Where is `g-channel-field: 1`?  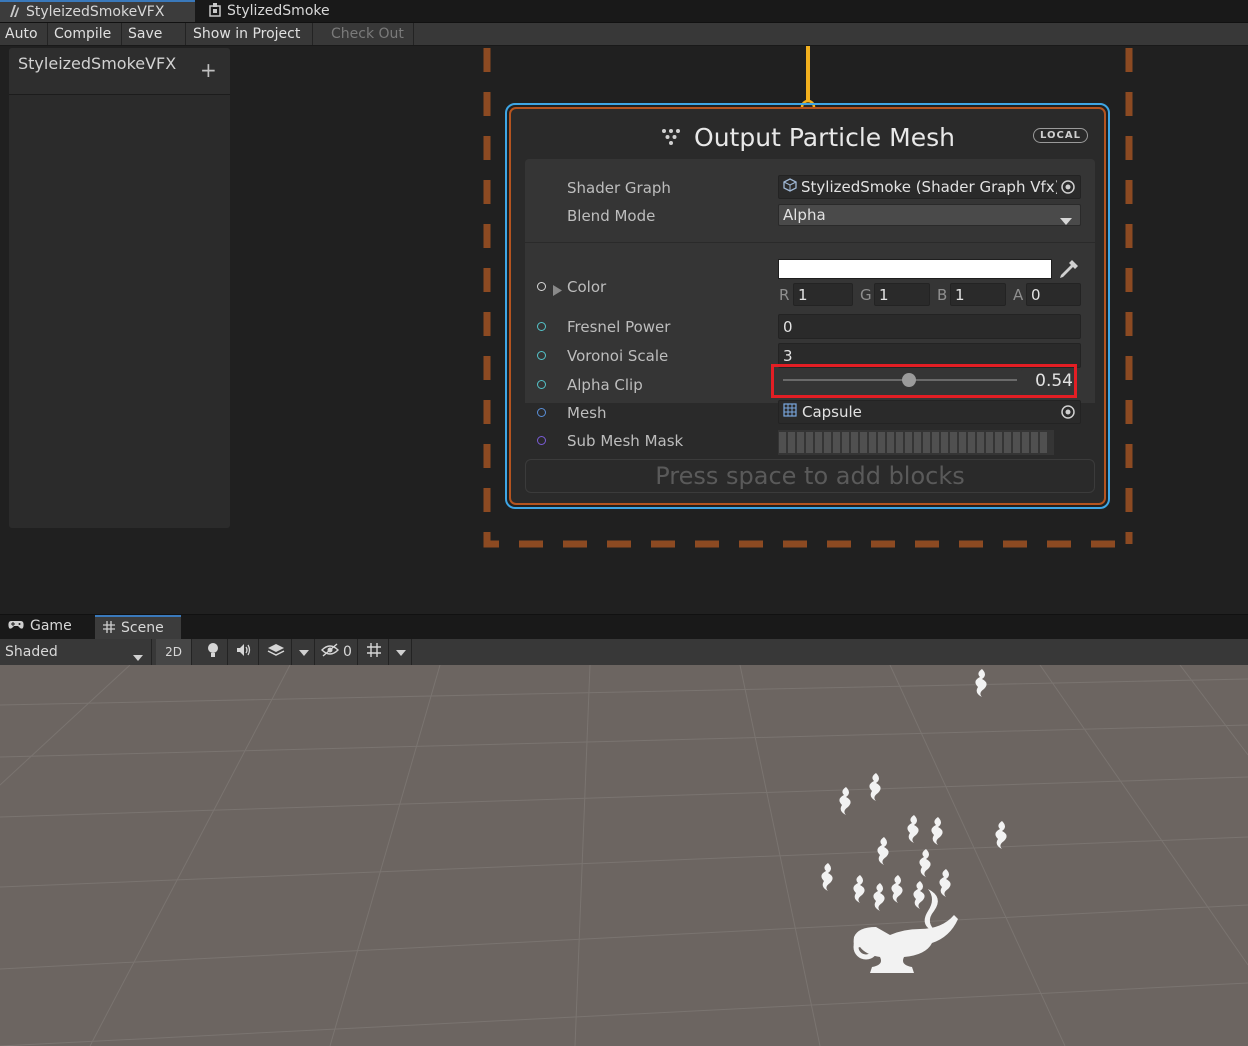
g-channel-field: 1 is located at coordinates (902, 294).